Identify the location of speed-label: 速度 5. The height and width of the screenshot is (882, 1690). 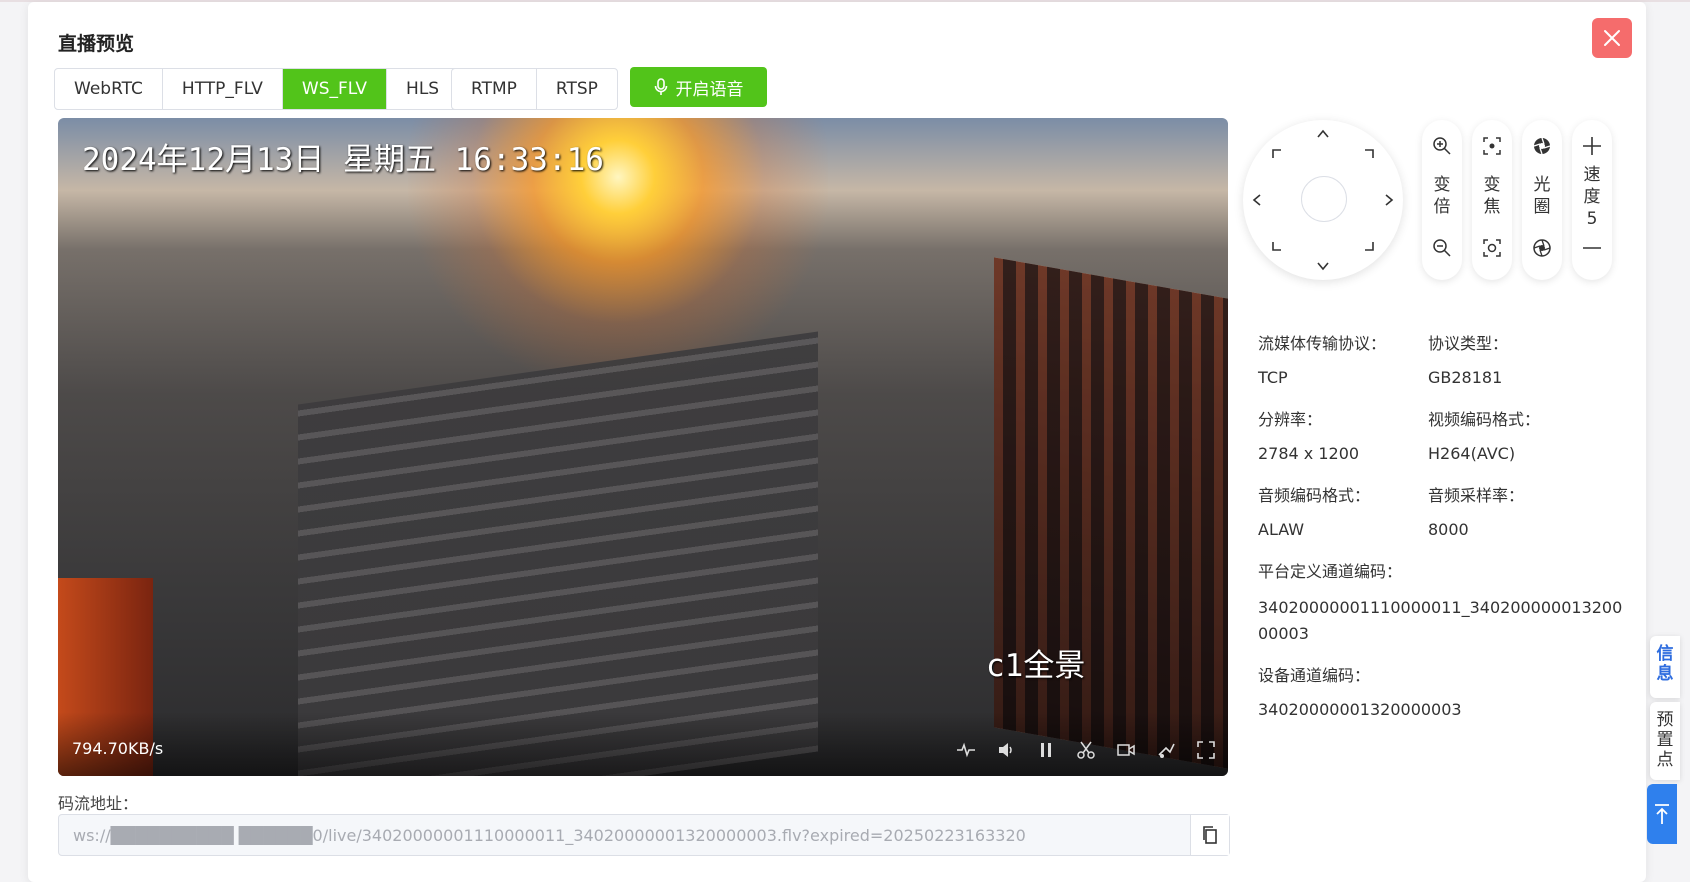
(1592, 197).